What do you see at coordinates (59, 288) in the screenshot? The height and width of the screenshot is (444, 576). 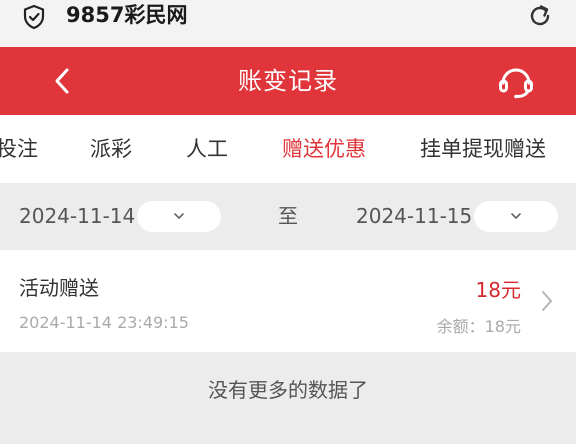 I see `record-title: 活动赠送` at bounding box center [59, 288].